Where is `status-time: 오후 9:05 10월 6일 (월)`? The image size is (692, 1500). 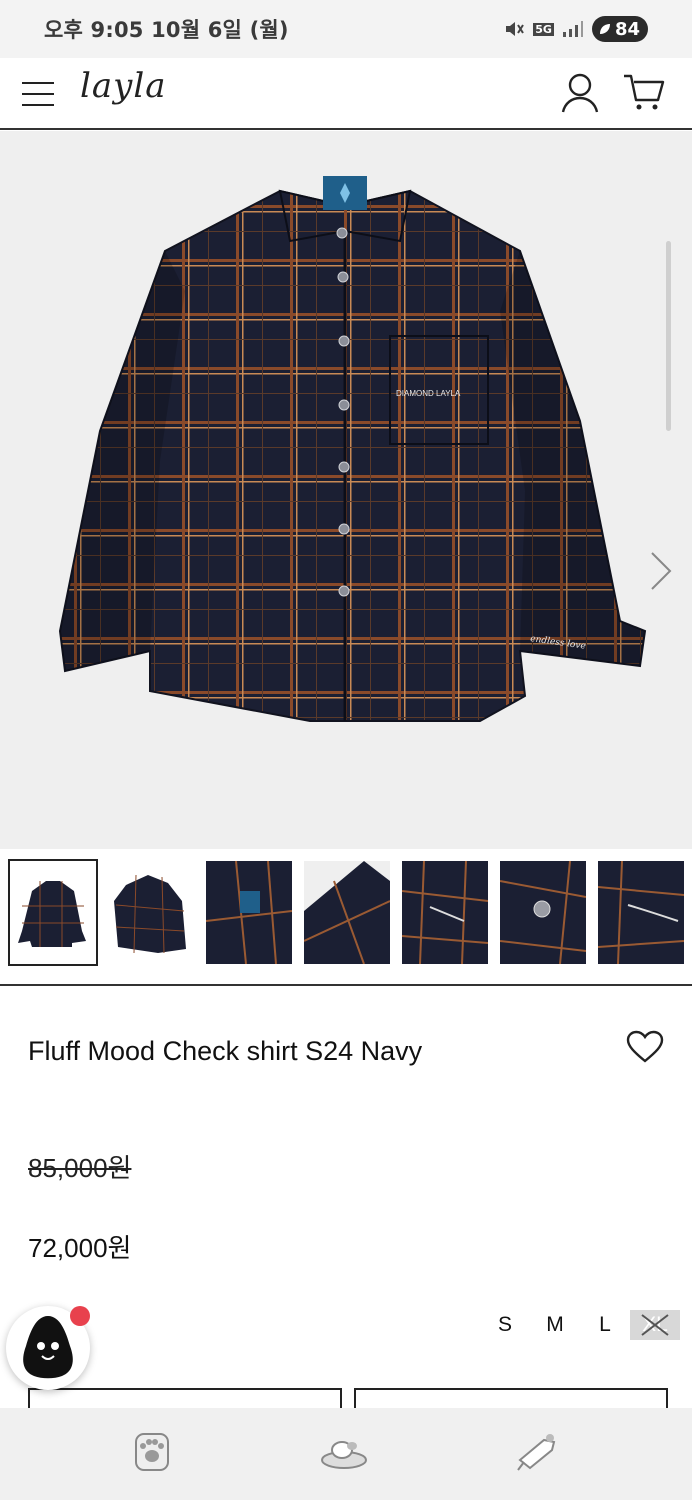
status-time: 오후 9:05 10월 6일 (월) is located at coordinates (166, 30).